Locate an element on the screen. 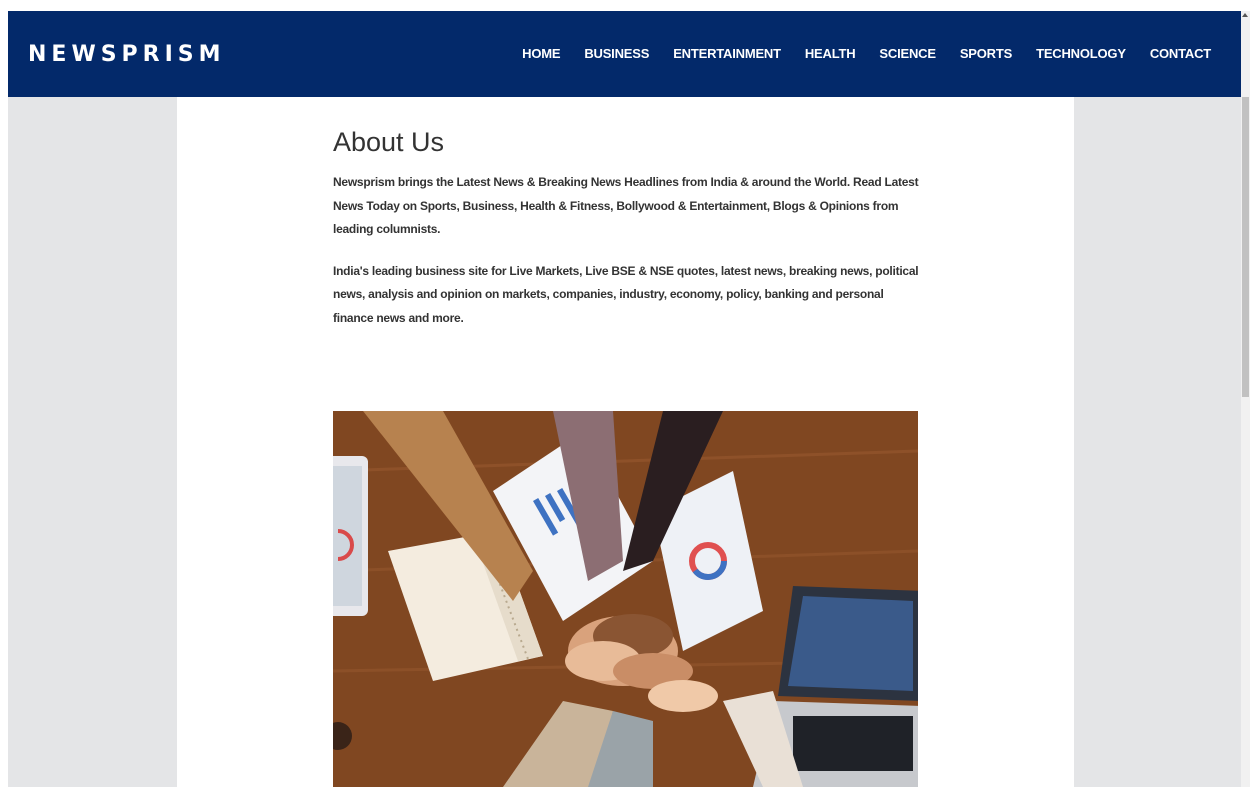 The height and width of the screenshot is (787, 1250). nav-home: HOME is located at coordinates (541, 54).